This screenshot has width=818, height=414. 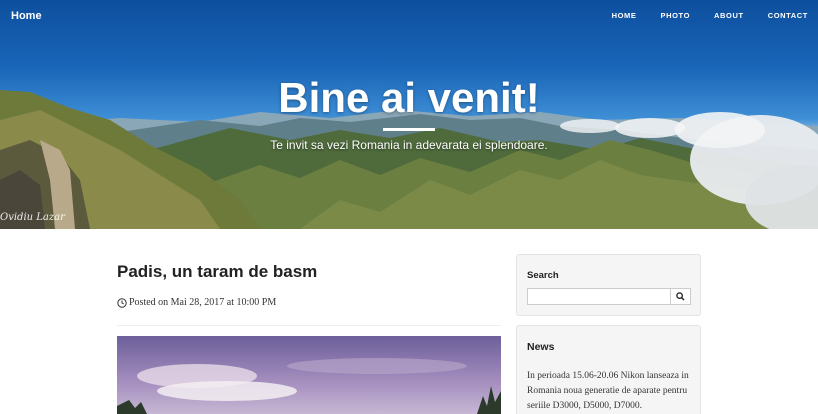 I want to click on search-widget-title: Search, so click(x=543, y=275).